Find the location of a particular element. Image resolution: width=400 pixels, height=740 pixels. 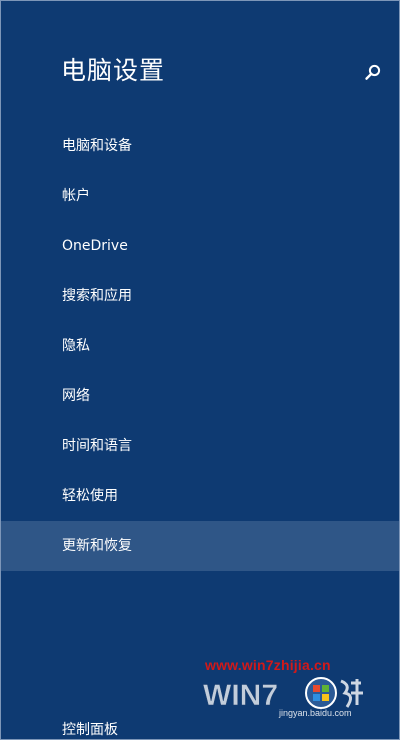

watermark: www.win7zhijia.cn WIN7 jingyan.baidu.com is located at coordinates (296, 691).